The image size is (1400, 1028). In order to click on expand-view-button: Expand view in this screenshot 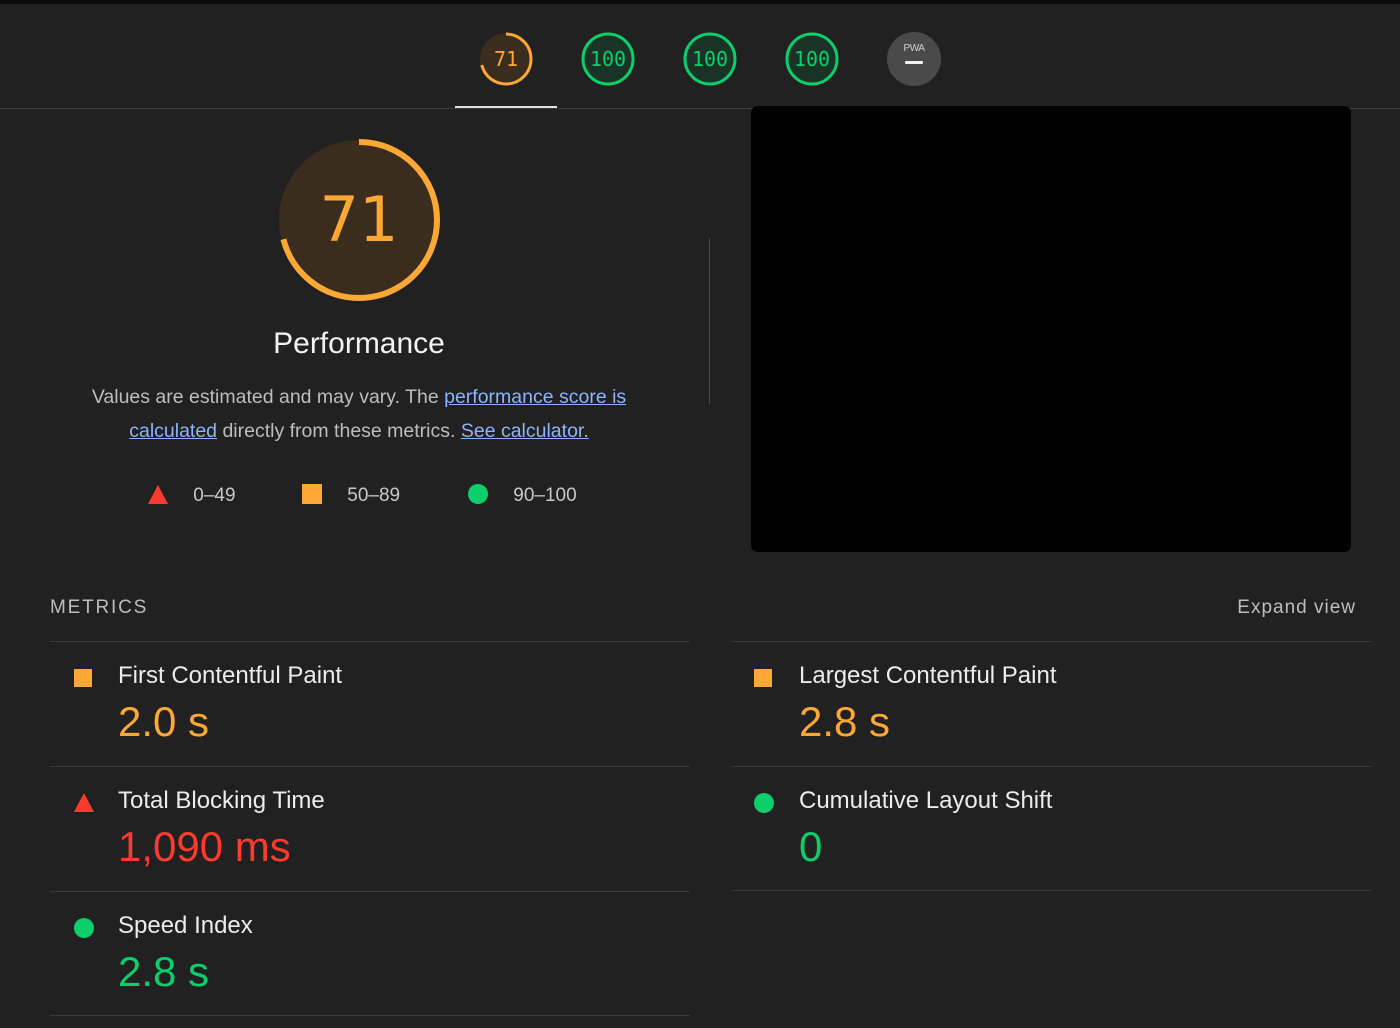, I will do `click(1296, 608)`.